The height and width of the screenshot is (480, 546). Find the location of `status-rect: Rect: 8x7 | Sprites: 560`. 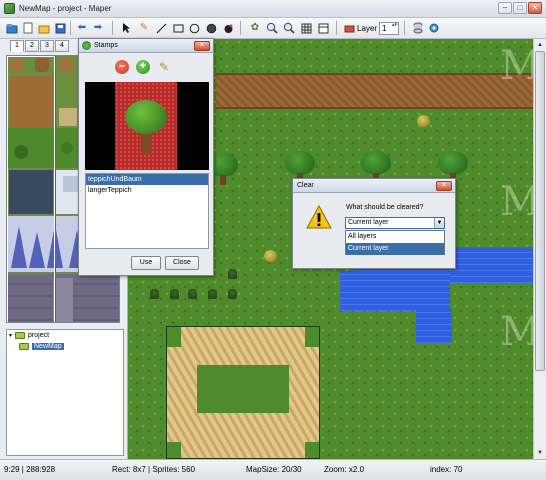

status-rect: Rect: 8x7 | Sprites: 560 is located at coordinates (154, 469).